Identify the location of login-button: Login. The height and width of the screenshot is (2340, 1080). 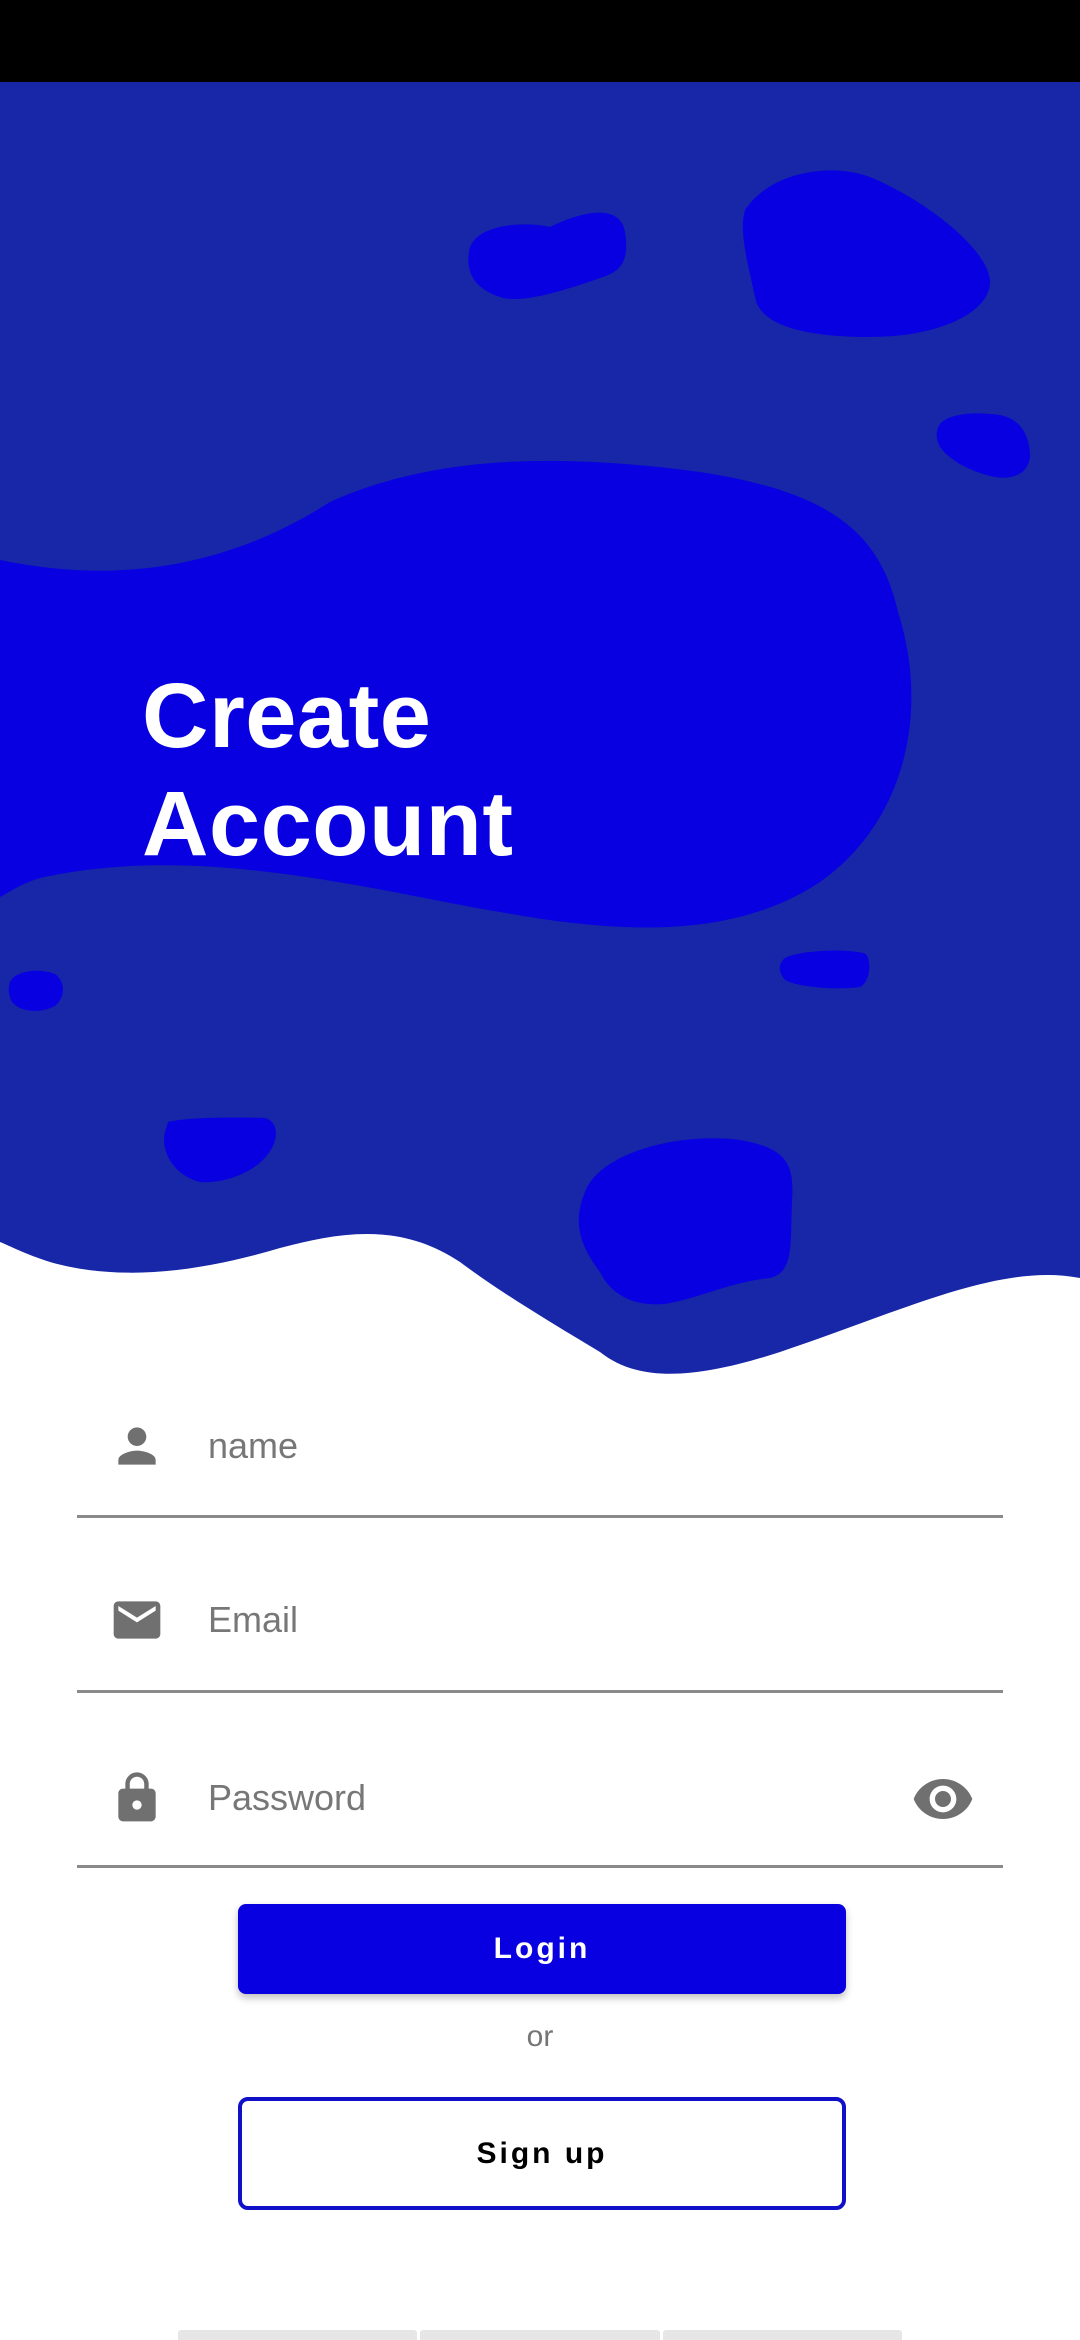
(542, 1949).